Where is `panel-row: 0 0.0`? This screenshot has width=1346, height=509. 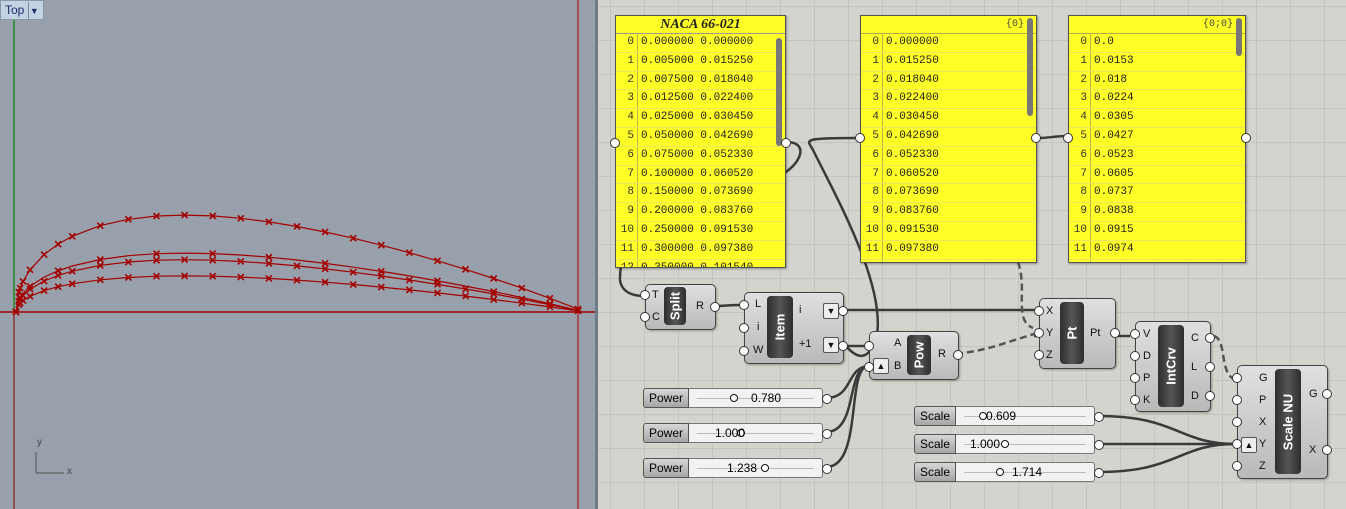 panel-row: 0 0.0 is located at coordinates (1157, 43).